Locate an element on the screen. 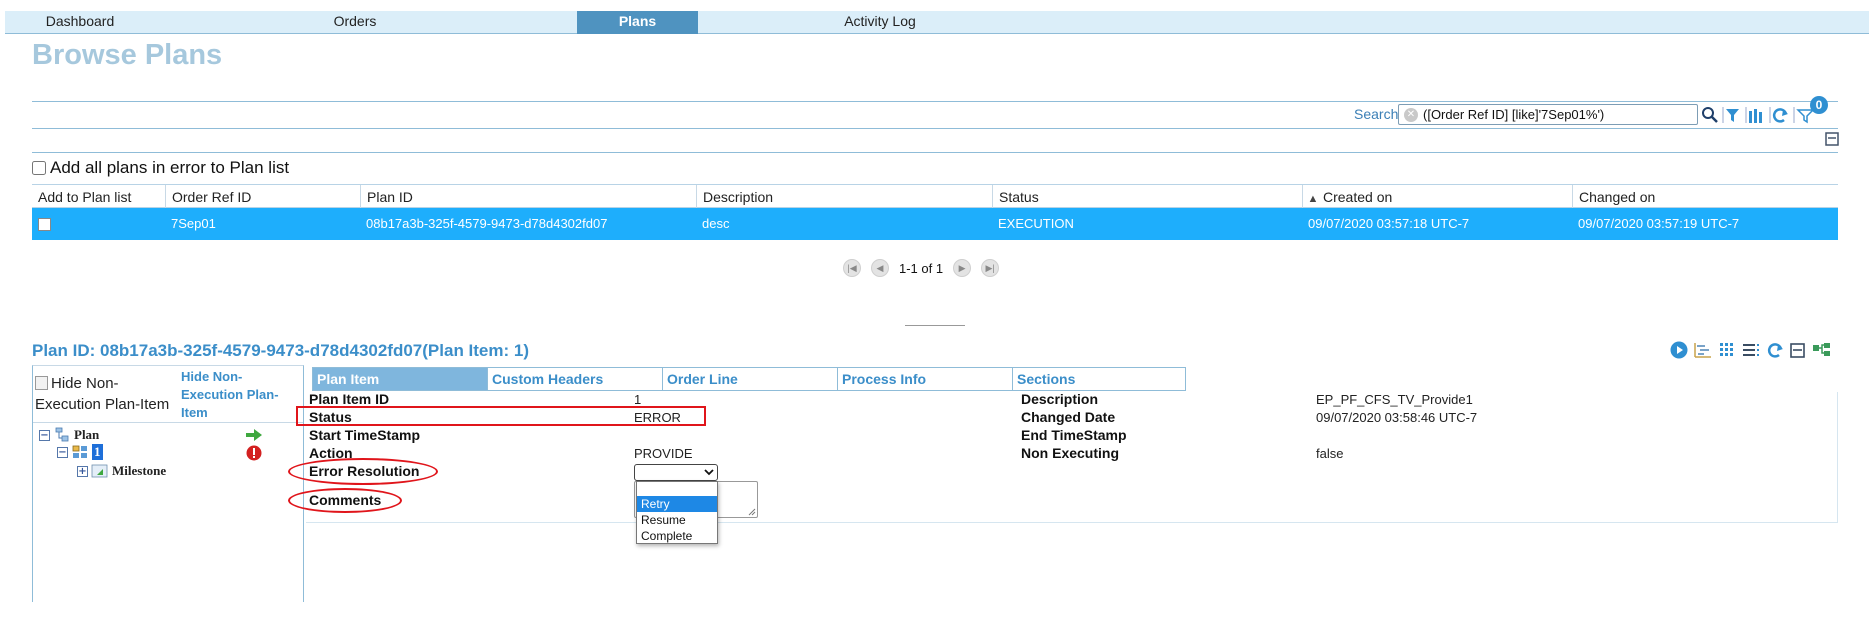  top-nav: Dashboard Orders Plans Activity Log is located at coordinates (937, 22).